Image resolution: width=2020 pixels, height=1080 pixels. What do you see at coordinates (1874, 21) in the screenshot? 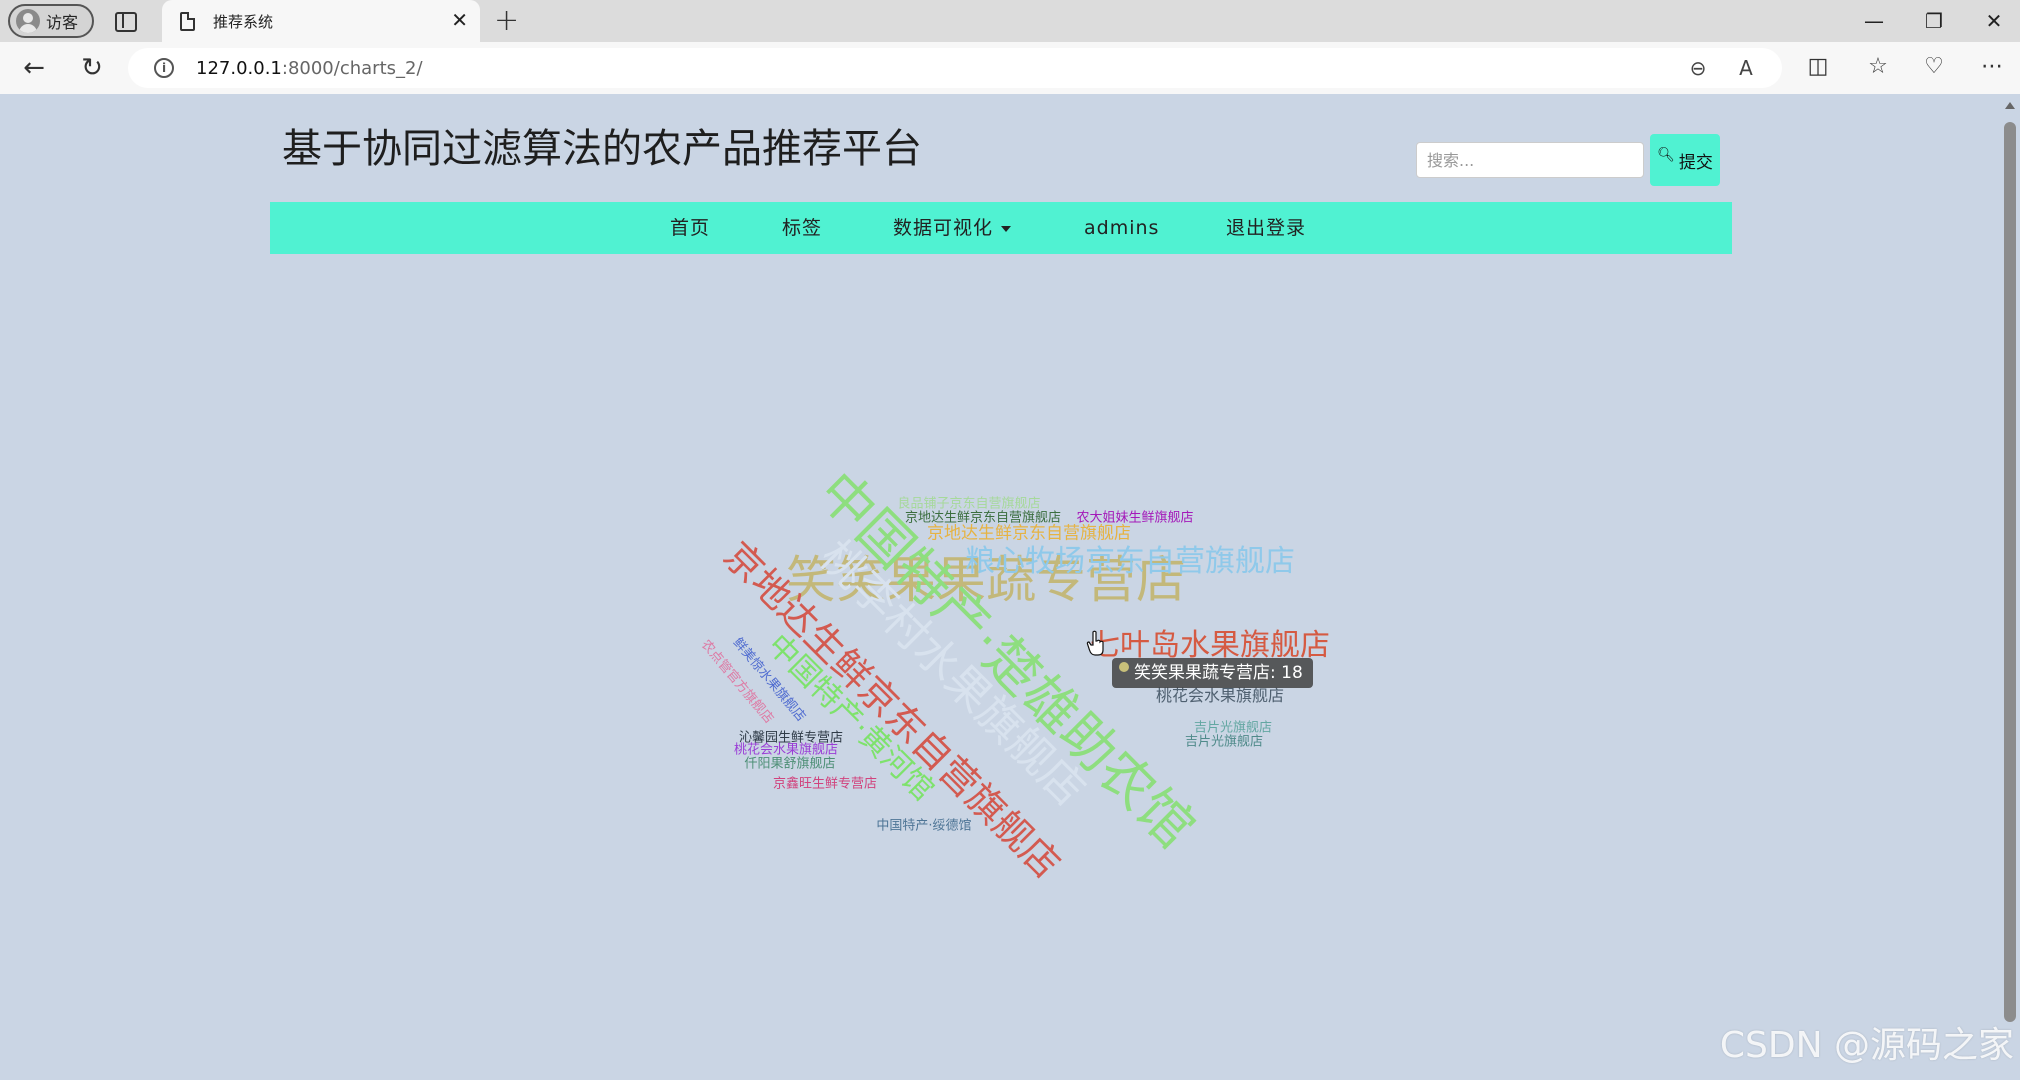
I see `minimize-icon: —` at bounding box center [1874, 21].